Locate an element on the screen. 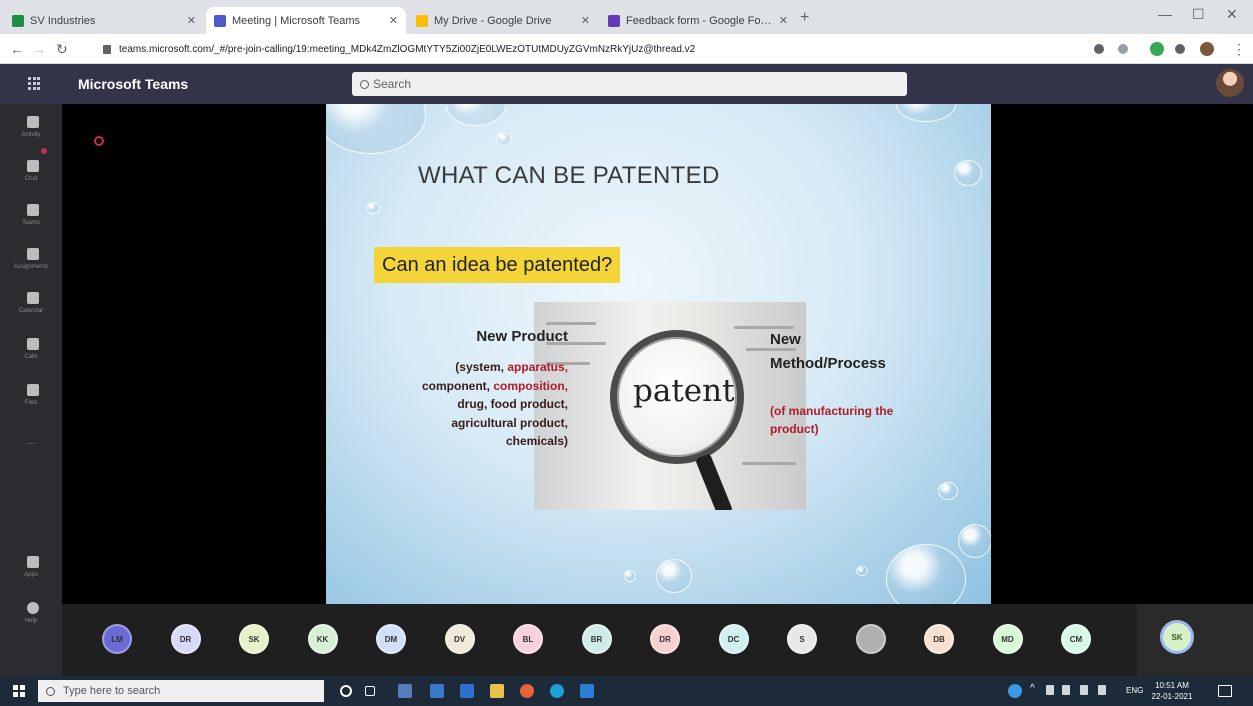 The height and width of the screenshot is (706, 1253). rail-item-files: Files is located at coordinates (31, 396).